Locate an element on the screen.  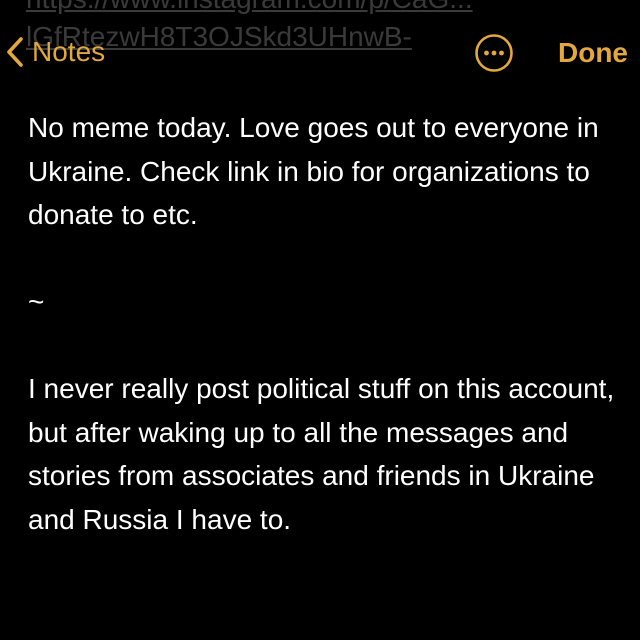
back-to-notes-button: Notes is located at coordinates (70, 52).